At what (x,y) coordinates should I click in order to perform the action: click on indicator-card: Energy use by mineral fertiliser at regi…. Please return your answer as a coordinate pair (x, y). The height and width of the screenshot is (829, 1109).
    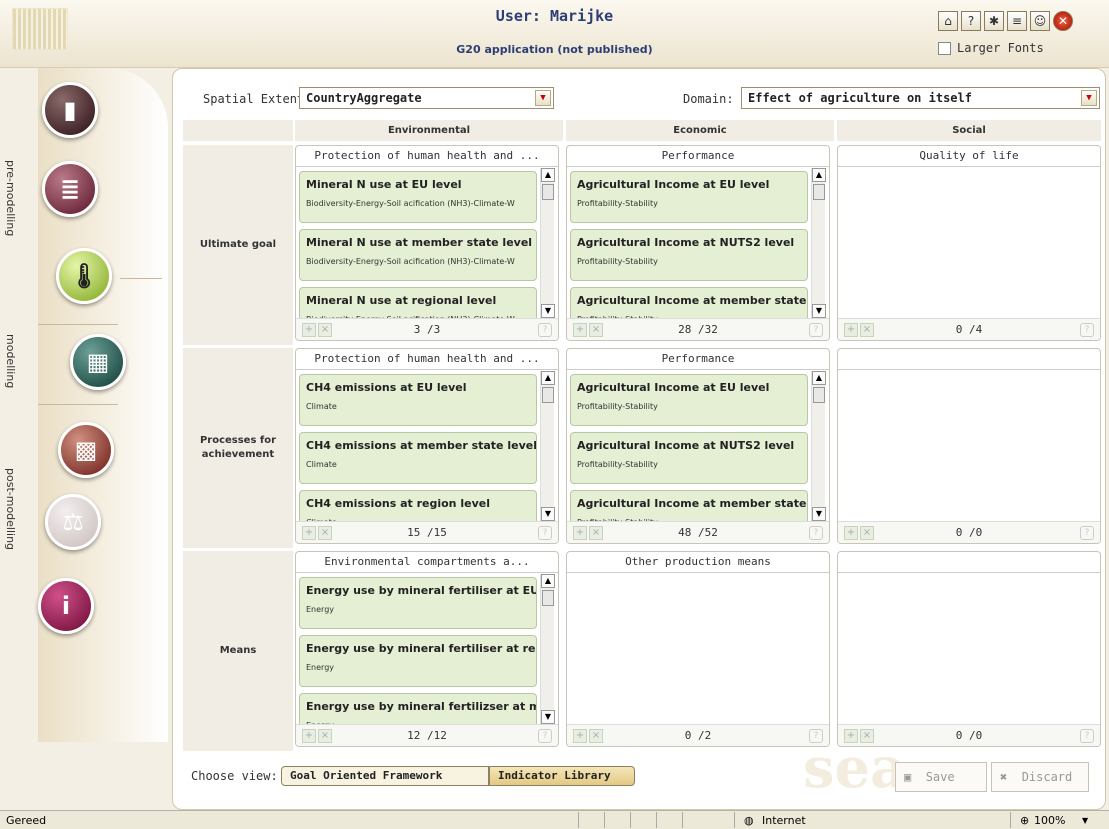
    Looking at the image, I should click on (418, 661).